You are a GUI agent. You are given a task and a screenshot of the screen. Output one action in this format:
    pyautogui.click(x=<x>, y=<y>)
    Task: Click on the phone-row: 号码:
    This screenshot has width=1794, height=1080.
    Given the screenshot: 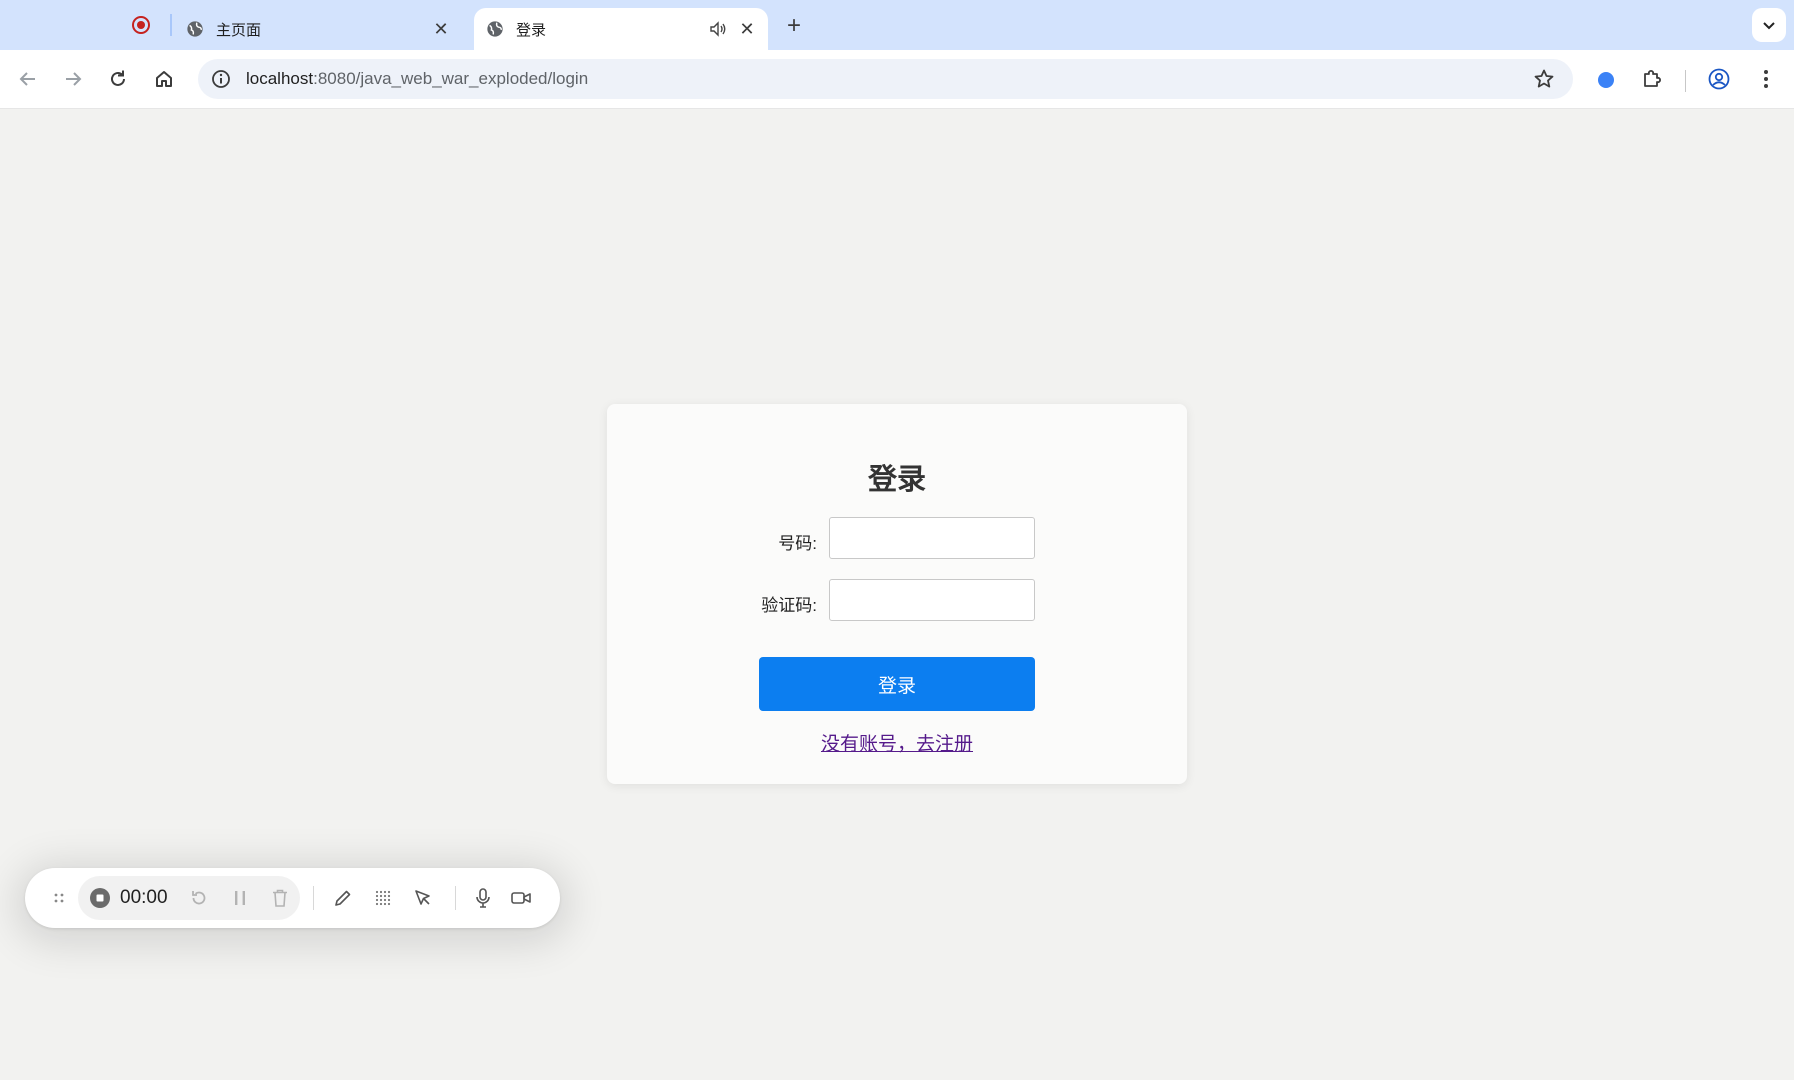 What is the action you would take?
    pyautogui.click(x=897, y=539)
    